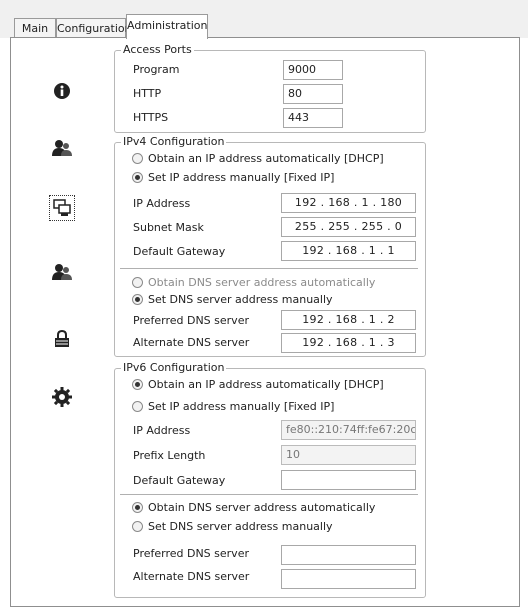 This screenshot has height=610, width=528. I want to click on https-port-label: HTTPS, so click(151, 117).